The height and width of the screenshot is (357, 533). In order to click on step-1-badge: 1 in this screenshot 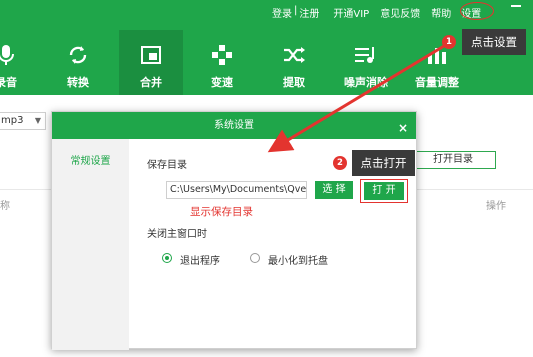, I will do `click(449, 42)`.